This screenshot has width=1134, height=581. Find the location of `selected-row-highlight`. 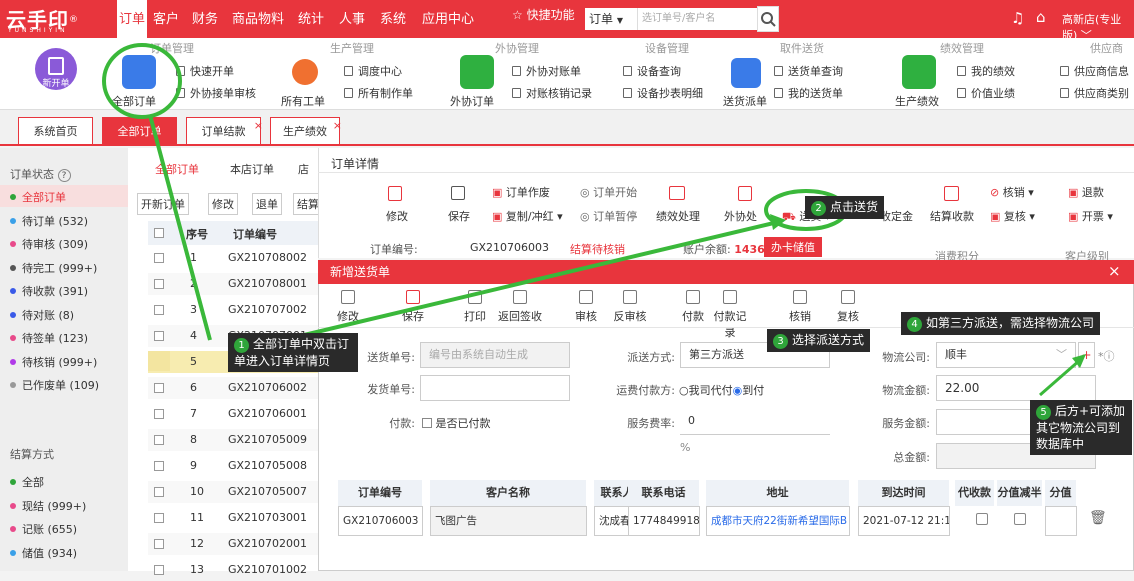

selected-row-highlight is located at coordinates (159, 361).